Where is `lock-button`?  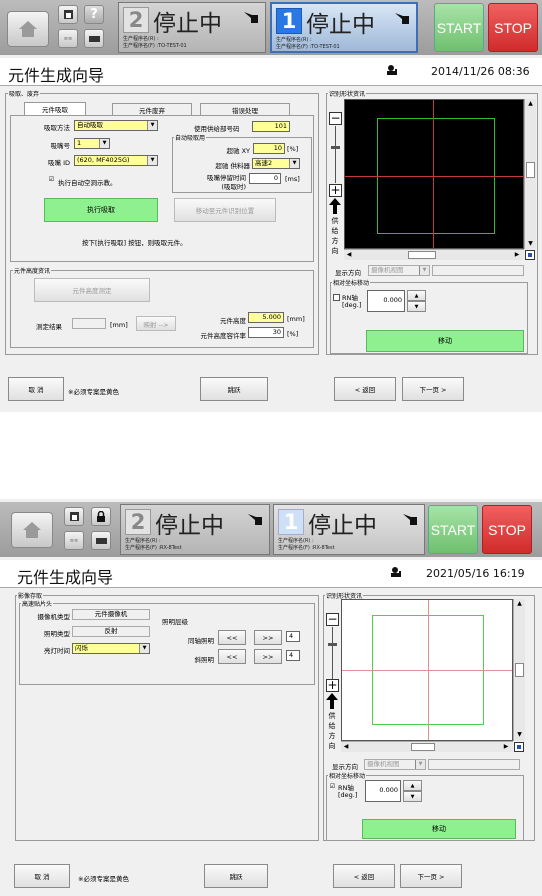 lock-button is located at coordinates (101, 516).